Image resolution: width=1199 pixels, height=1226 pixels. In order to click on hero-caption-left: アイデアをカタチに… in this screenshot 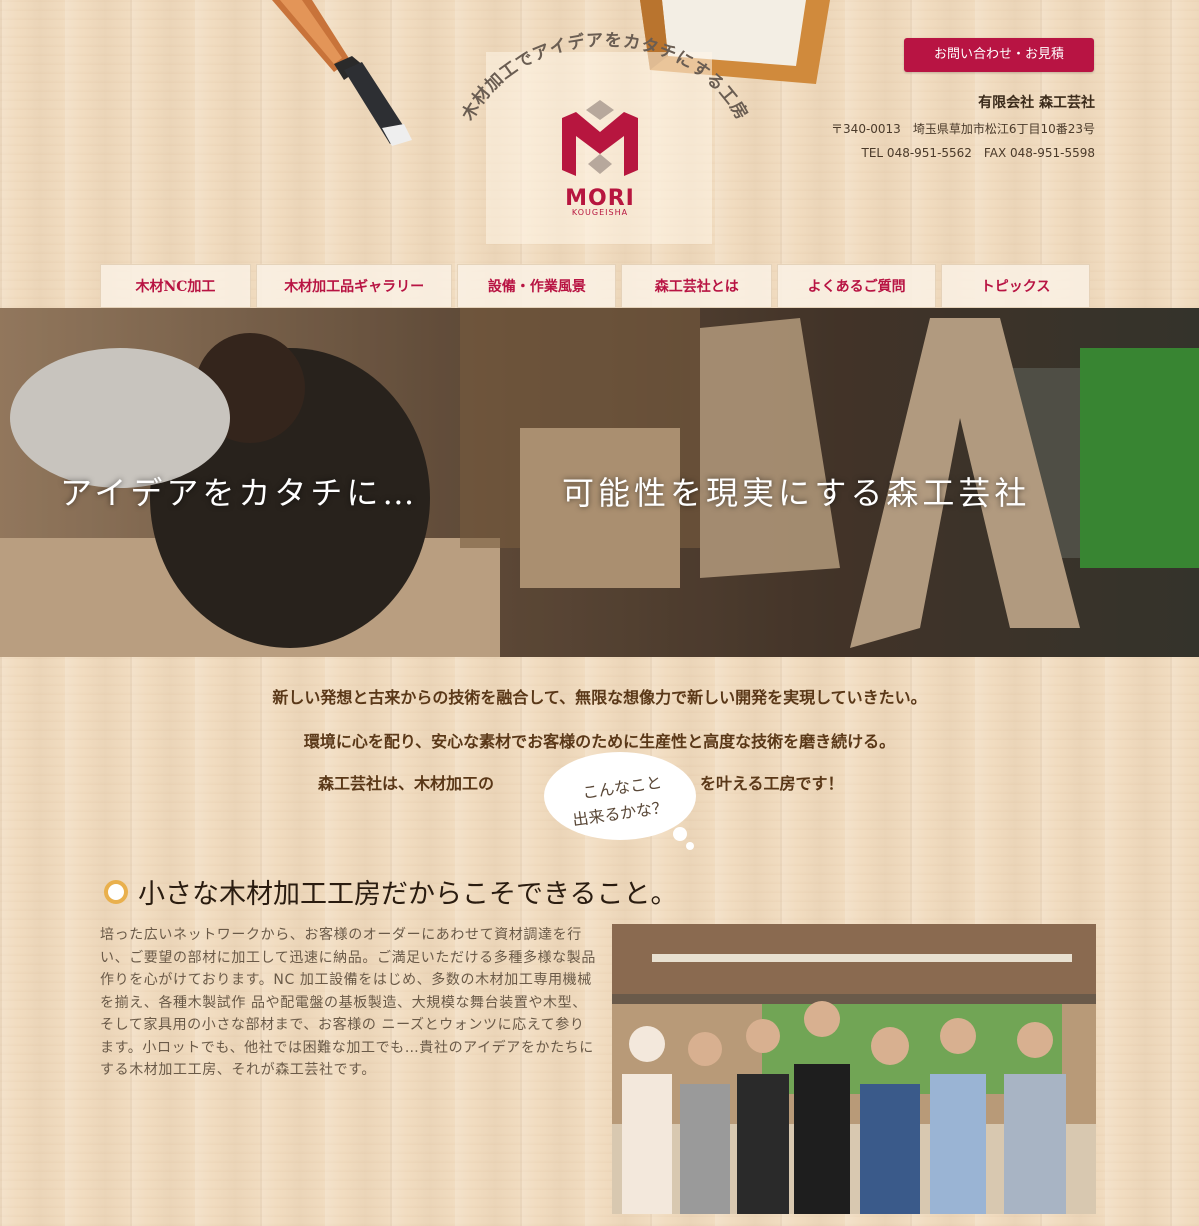, I will do `click(239, 493)`.